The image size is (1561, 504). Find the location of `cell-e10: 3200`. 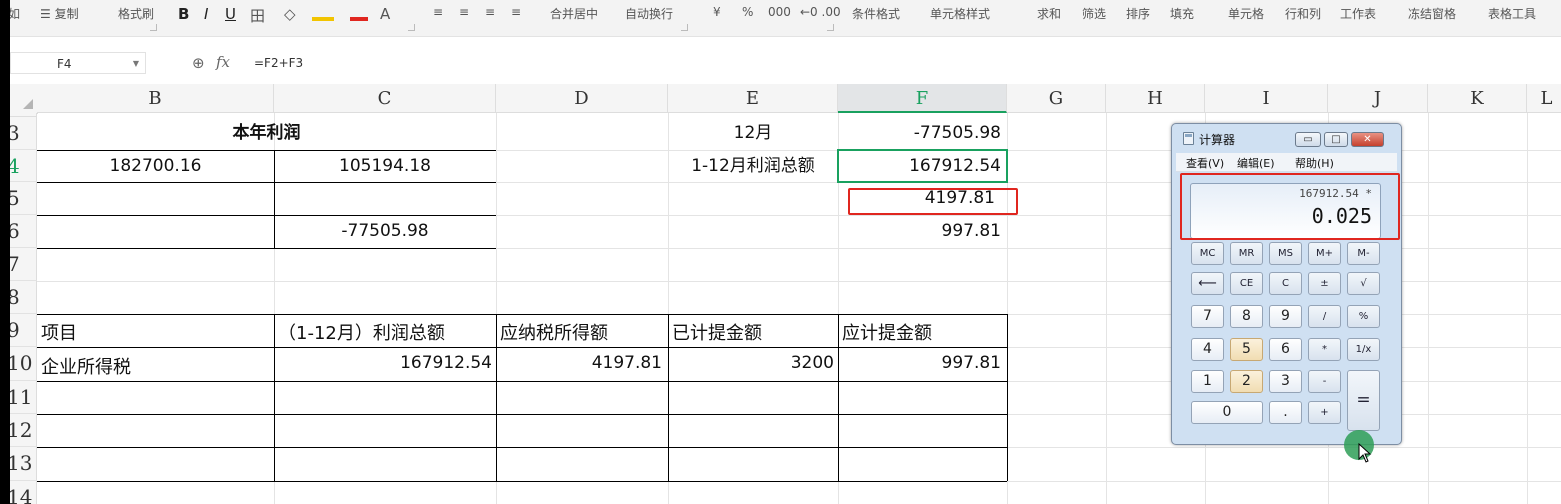

cell-e10: 3200 is located at coordinates (753, 364).